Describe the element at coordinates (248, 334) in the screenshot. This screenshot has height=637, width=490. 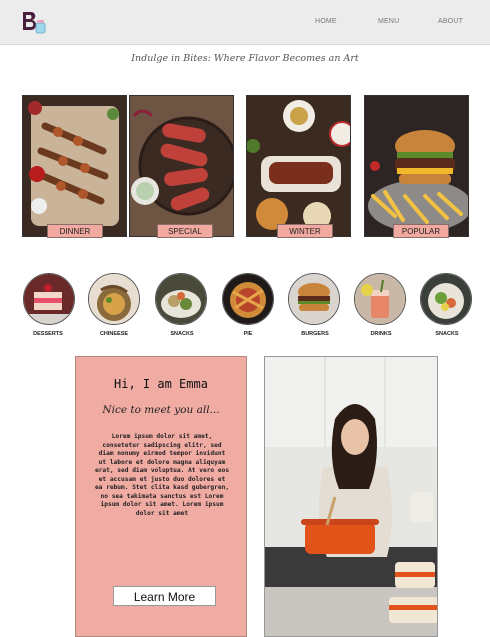
I see `category-label-pie: PIE` at that location.